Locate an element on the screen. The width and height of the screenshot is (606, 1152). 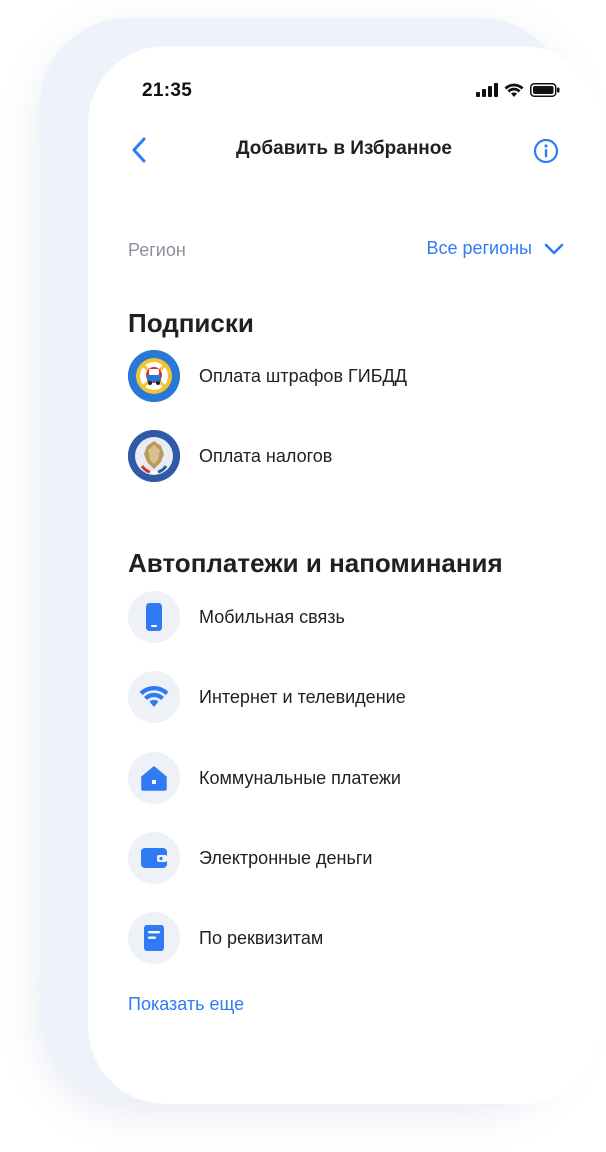
house-icon is located at coordinates (154, 778).